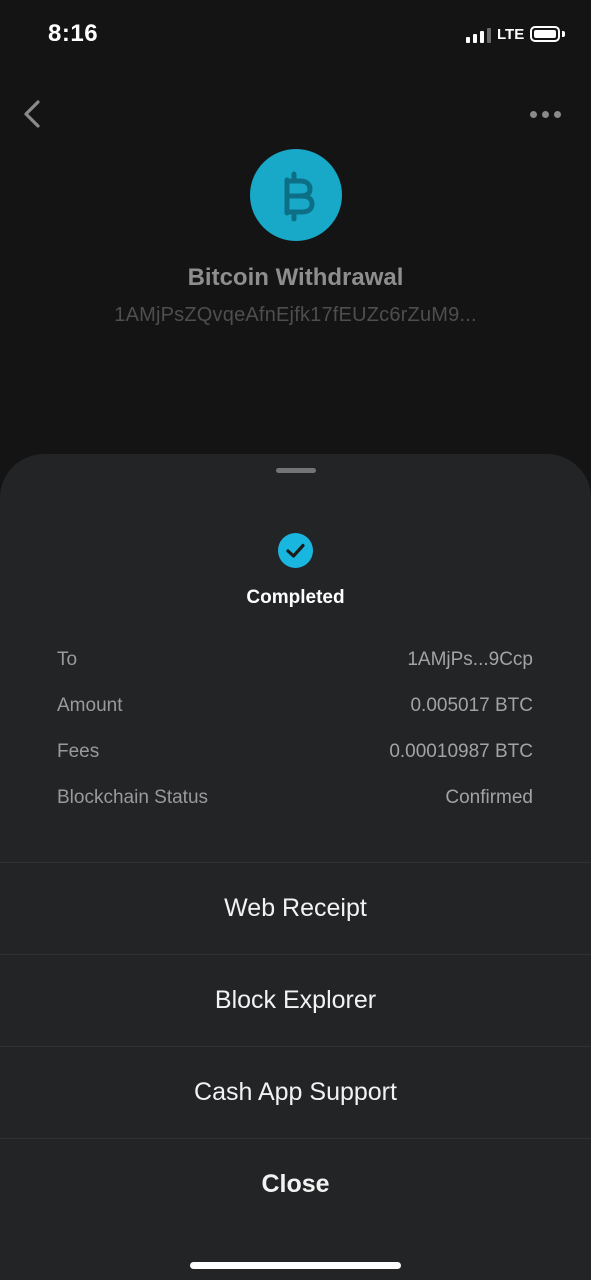  What do you see at coordinates (296, 470) in the screenshot?
I see `sheet-grabber` at bounding box center [296, 470].